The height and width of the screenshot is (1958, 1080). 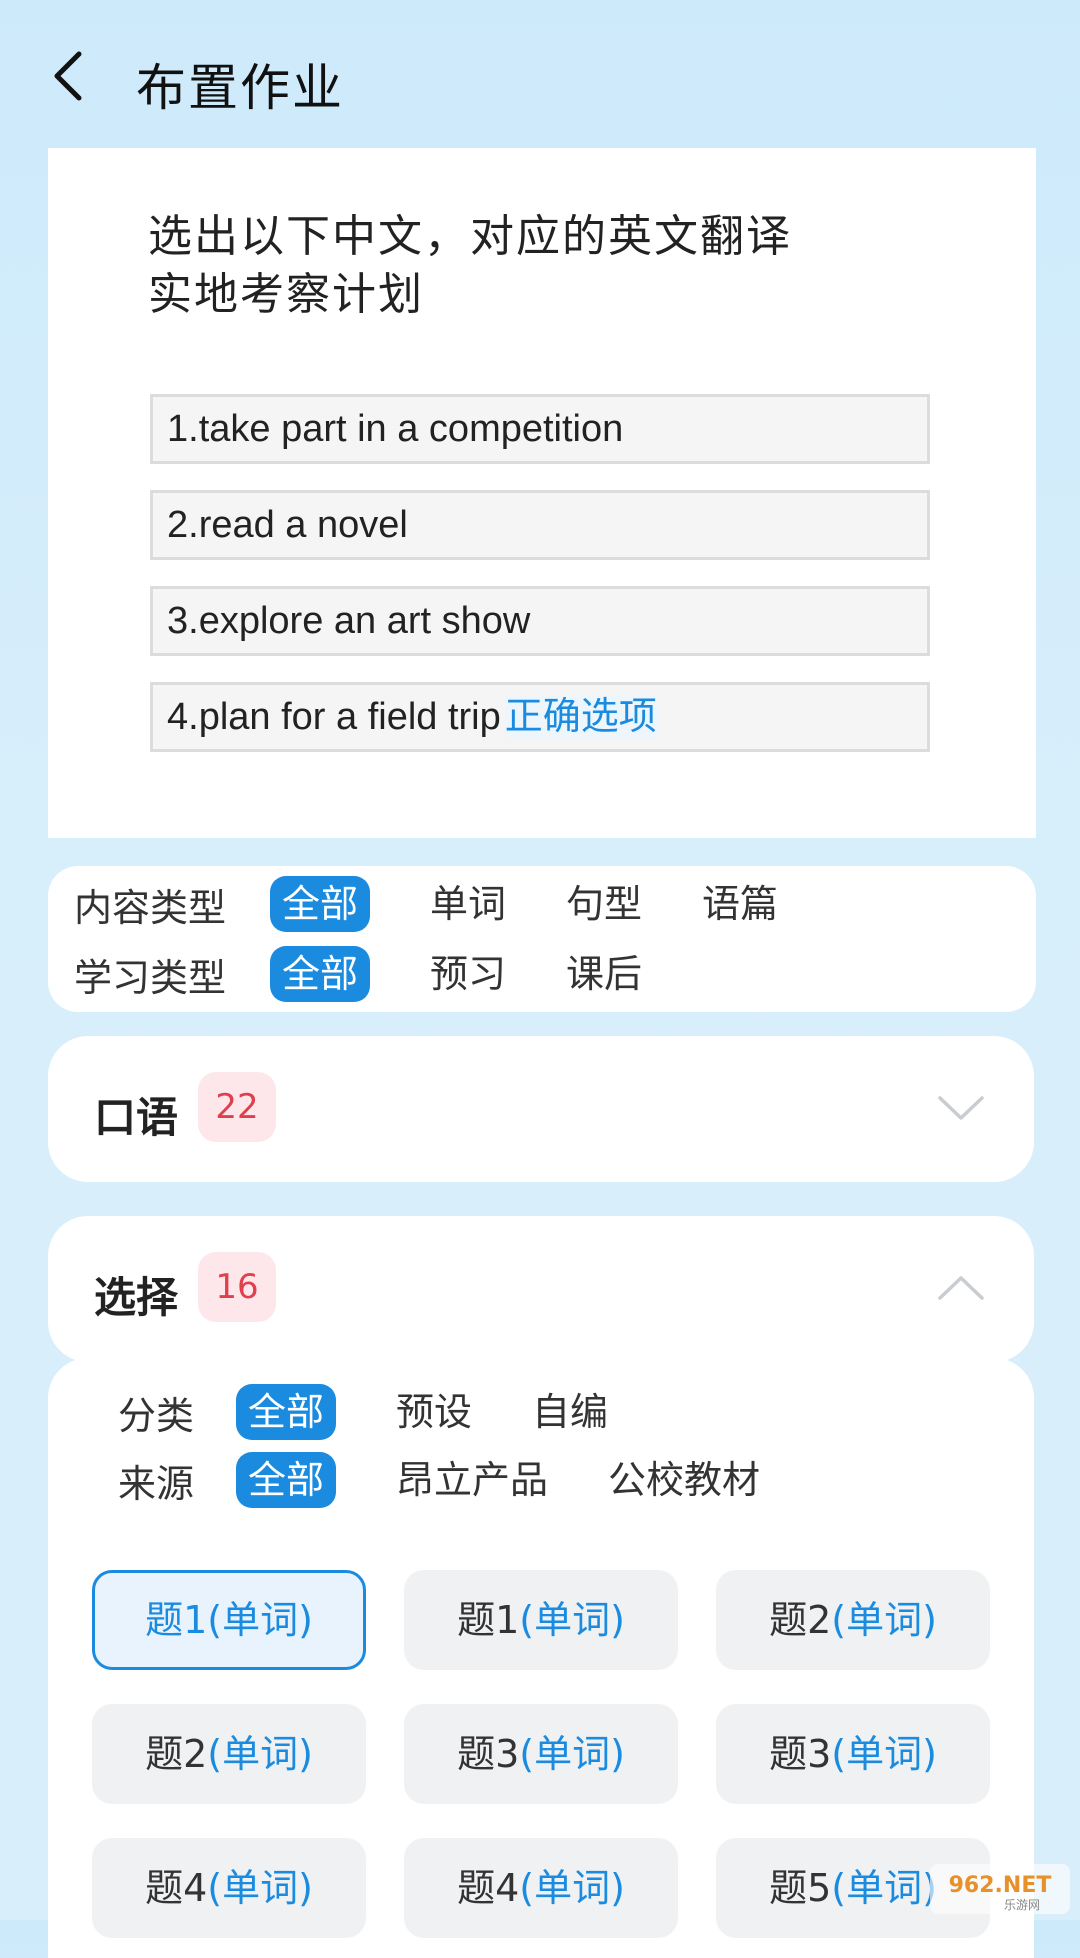 What do you see at coordinates (604, 974) in the screenshot?
I see `study-type-after-class-chip: 课后` at bounding box center [604, 974].